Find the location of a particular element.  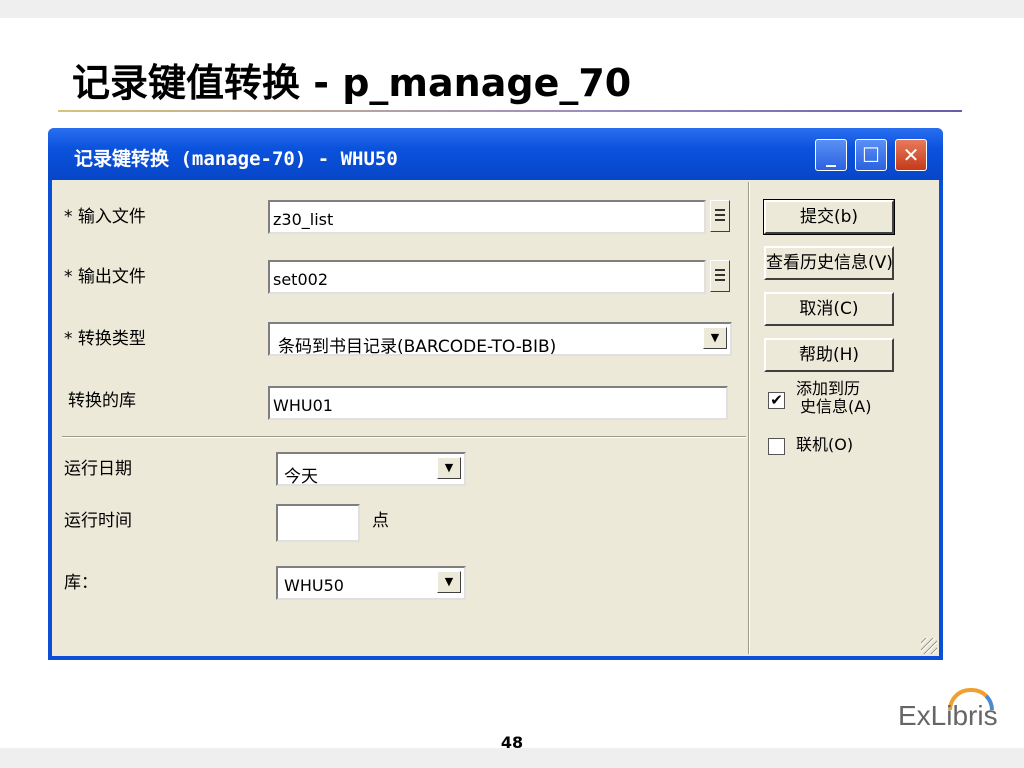

target-library-field: WHU01 is located at coordinates (498, 403).